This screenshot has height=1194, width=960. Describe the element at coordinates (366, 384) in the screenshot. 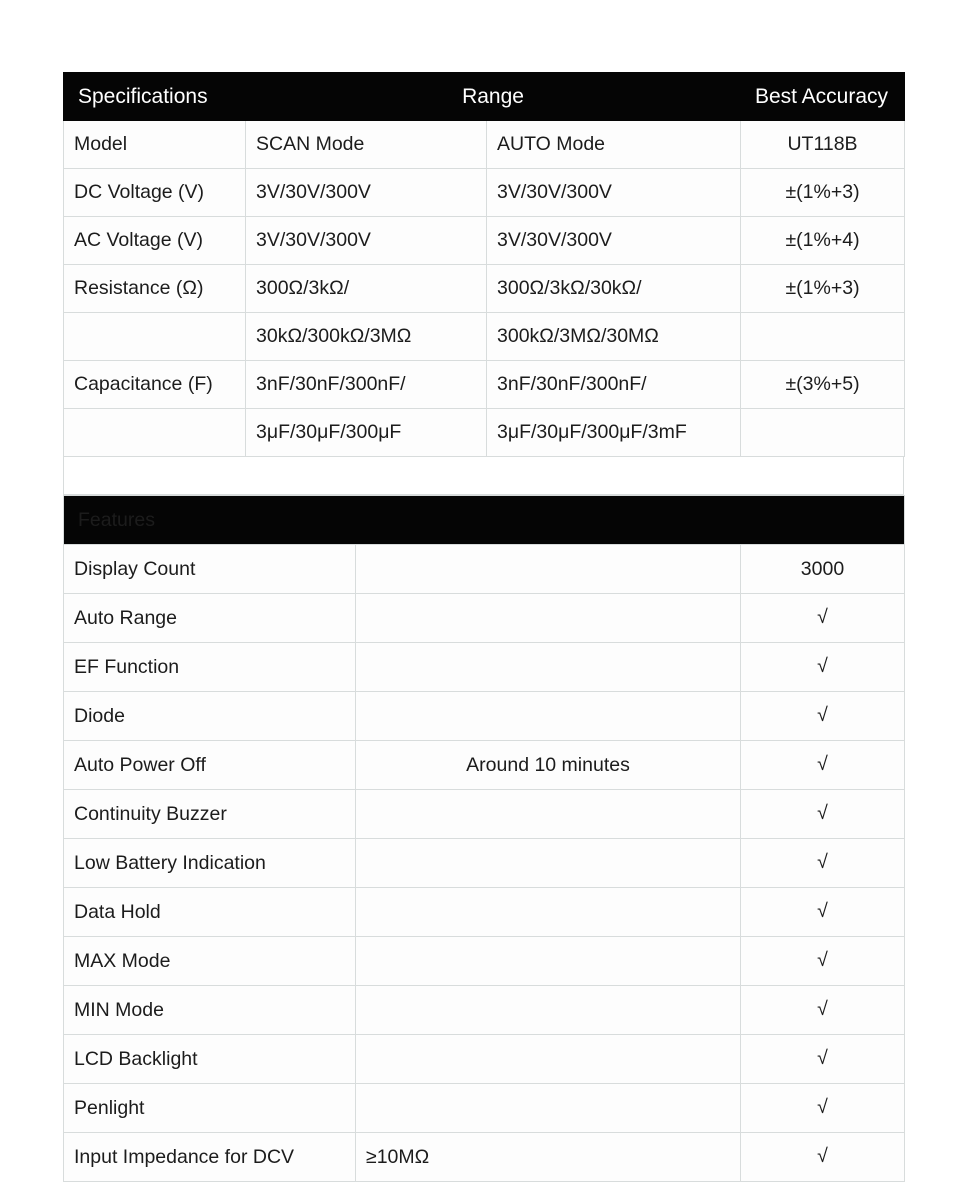

I see `spec-scan-value: 3nF/30nF/300nF/` at that location.